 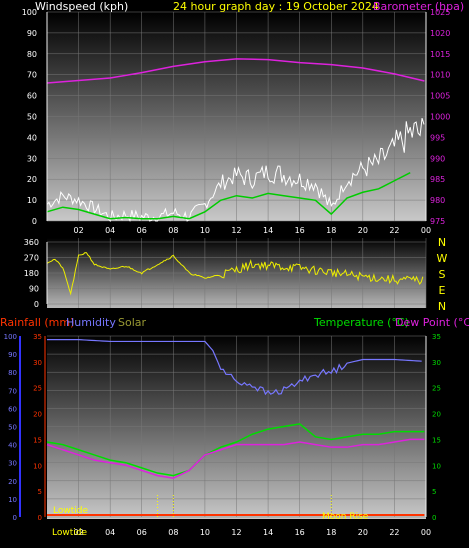 I want to click on y-tick-label: 90, so click(x=34, y=289).